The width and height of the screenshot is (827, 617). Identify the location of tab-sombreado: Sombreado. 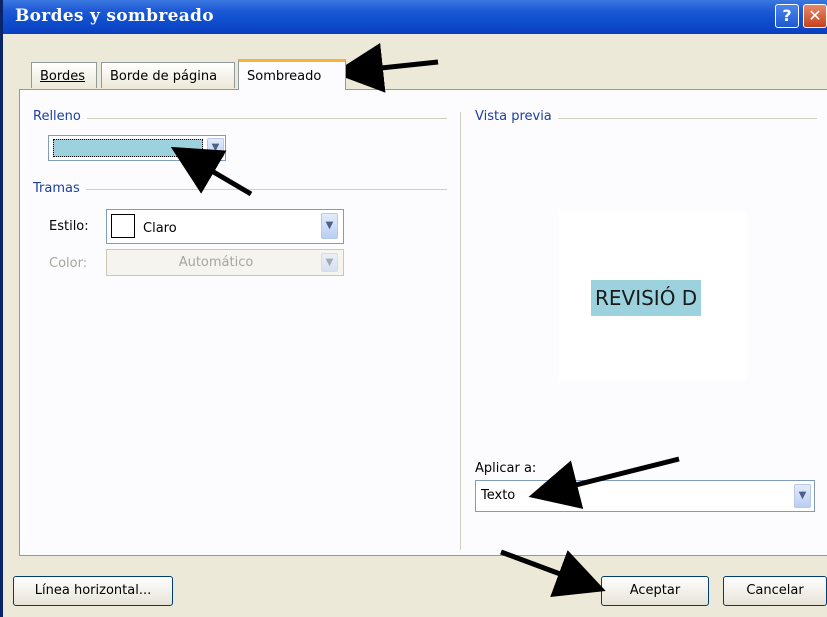
(292, 74).